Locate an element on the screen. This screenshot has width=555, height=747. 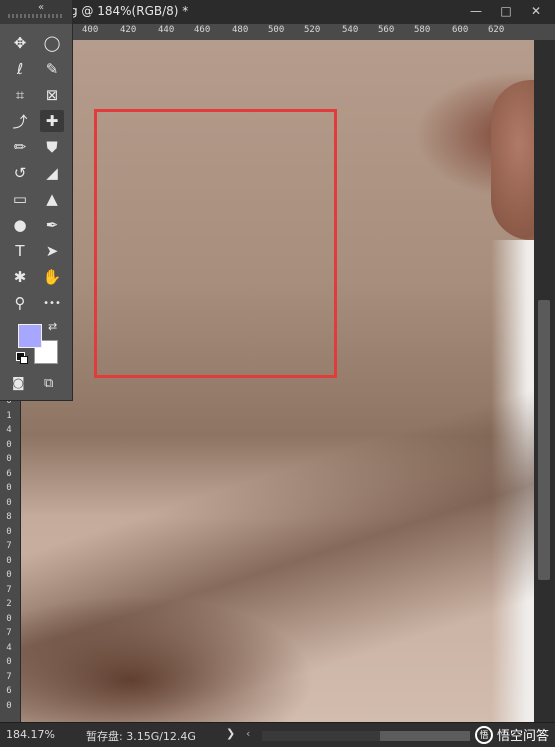
more-tools-icon: ••• is located at coordinates (52, 303).